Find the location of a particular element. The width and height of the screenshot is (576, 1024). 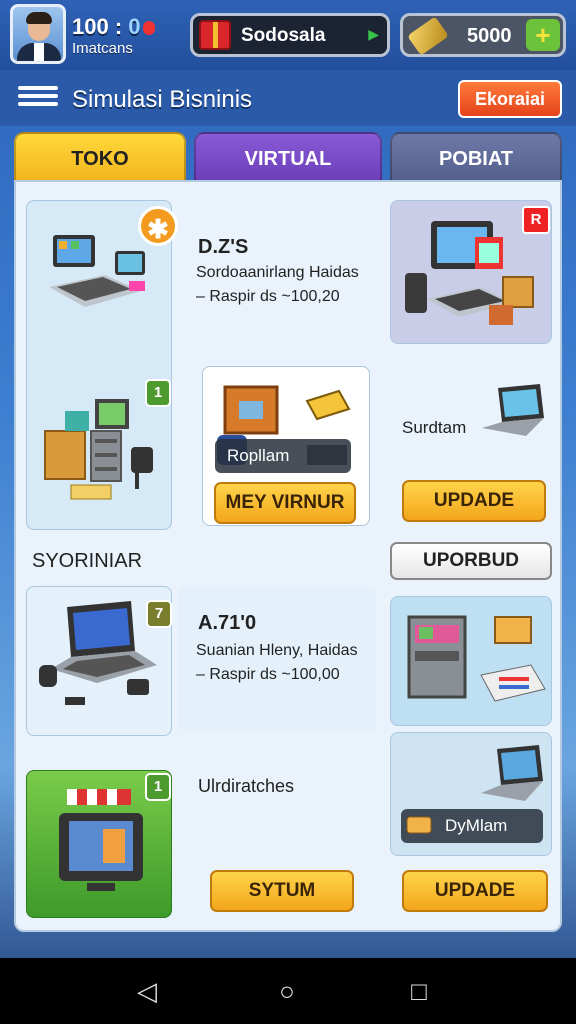

notification-dot-icon is located at coordinates (148, 28).